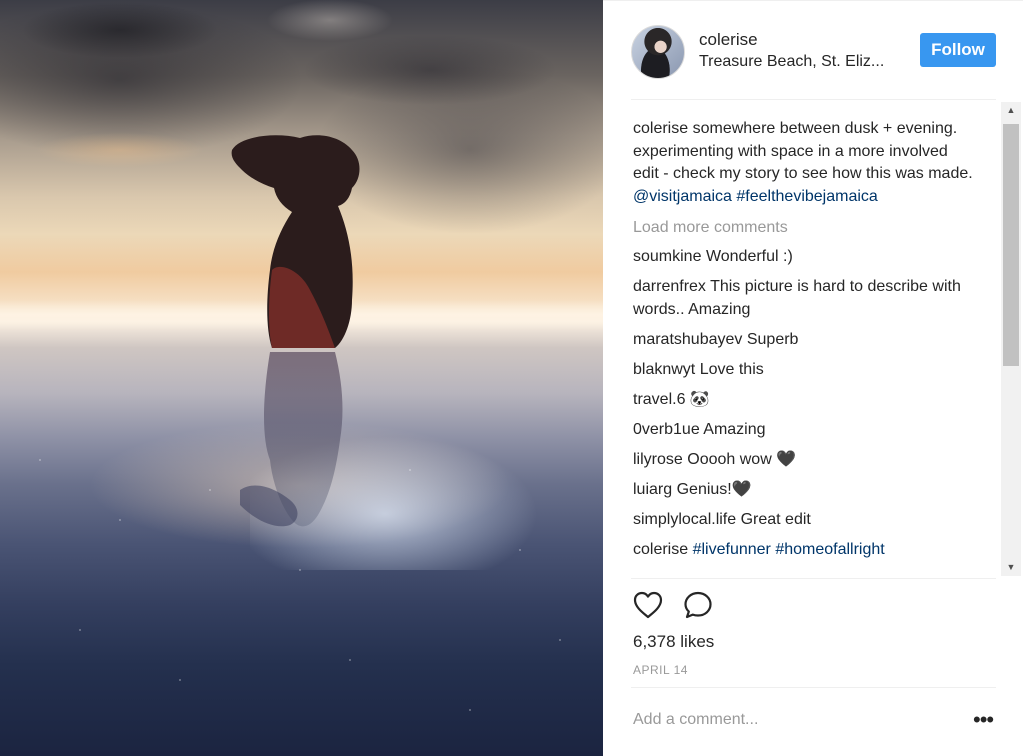 The image size is (1023, 756). Describe the element at coordinates (659, 399) in the screenshot. I see `comment-author: travel.6` at that location.